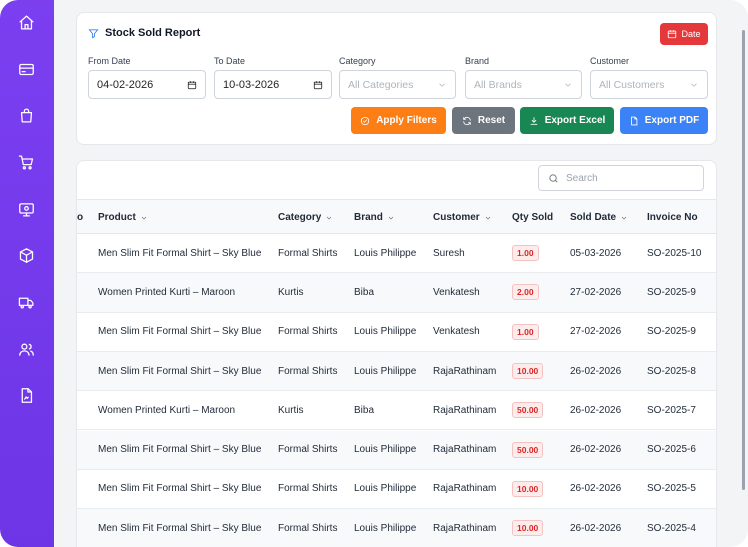  Describe the element at coordinates (305, 217) in the screenshot. I see `category-column-header: Category` at that location.